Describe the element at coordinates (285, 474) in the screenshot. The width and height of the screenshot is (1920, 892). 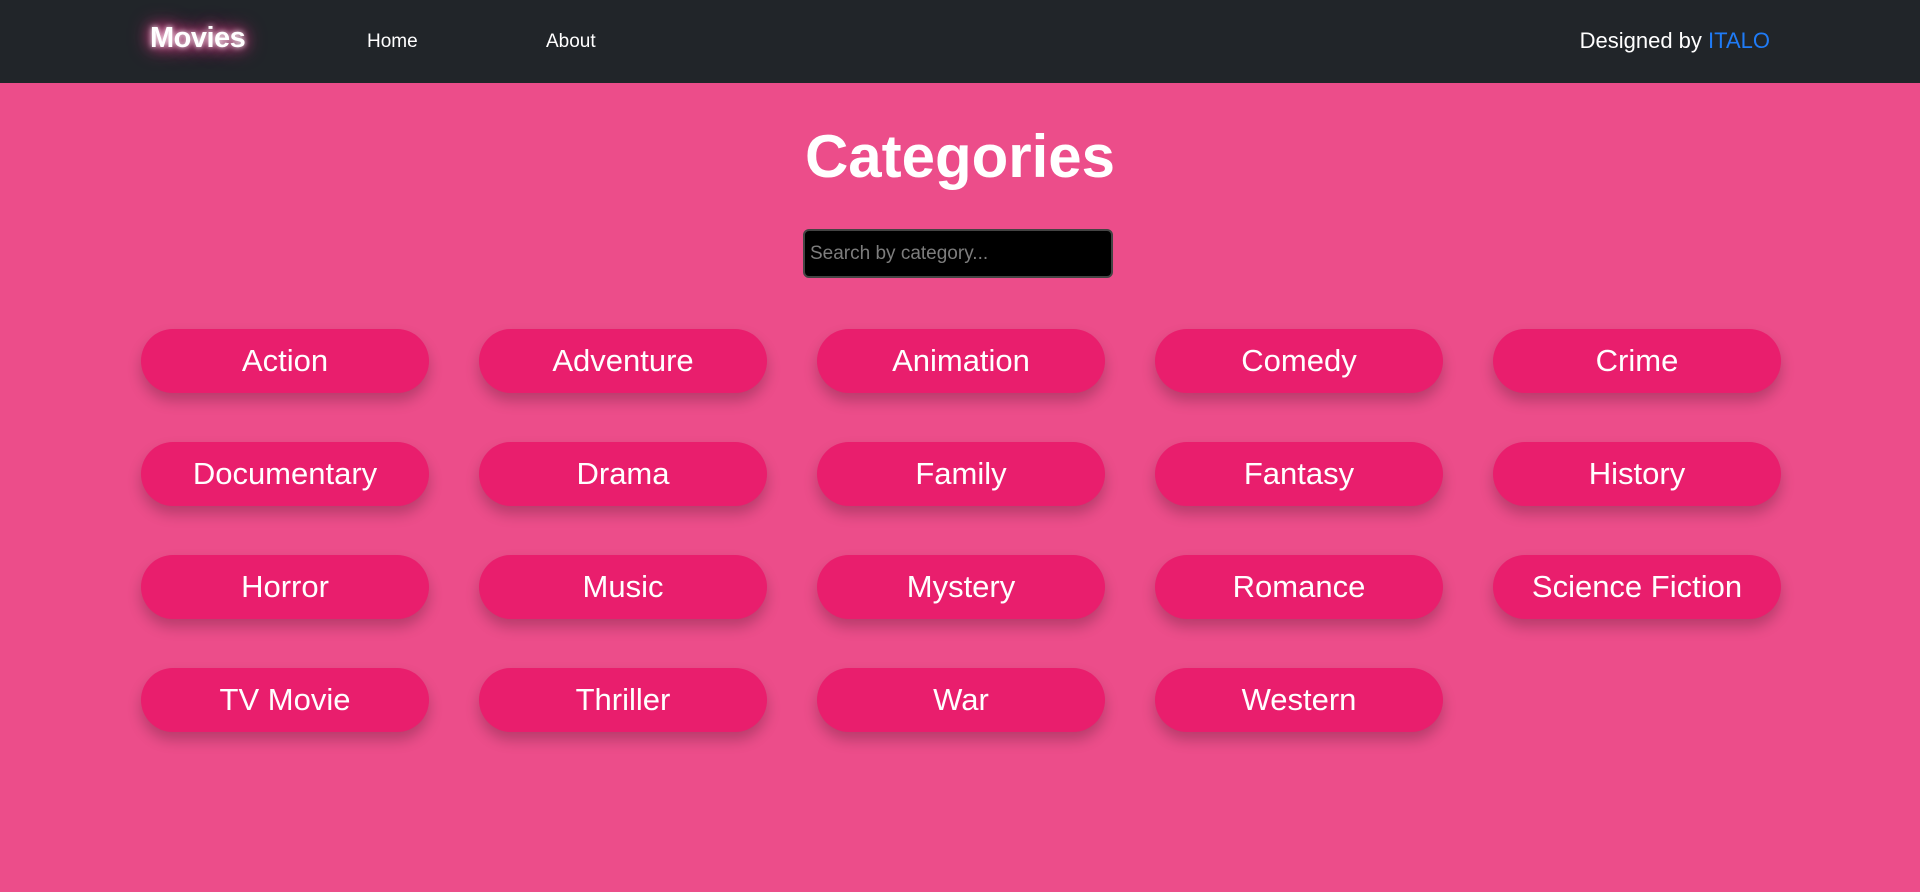
I see `category-button: Documentary` at that location.